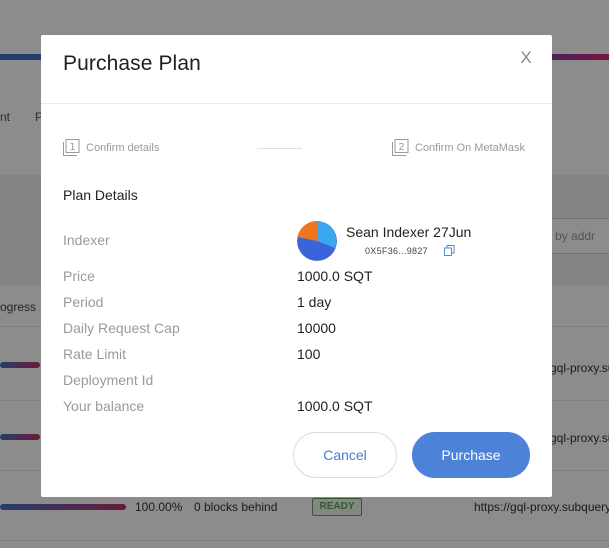  Describe the element at coordinates (95, 354) in the screenshot. I see `rate-limit-label: Rate Limit` at that location.